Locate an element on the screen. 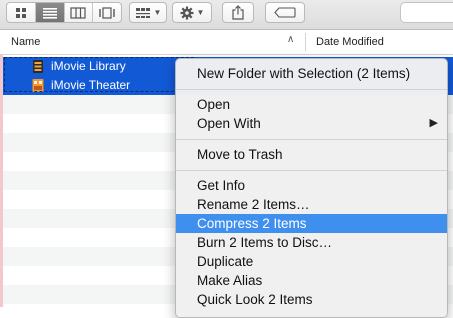 This screenshot has width=453, height=318. menu-item-label: Open With is located at coordinates (229, 123).